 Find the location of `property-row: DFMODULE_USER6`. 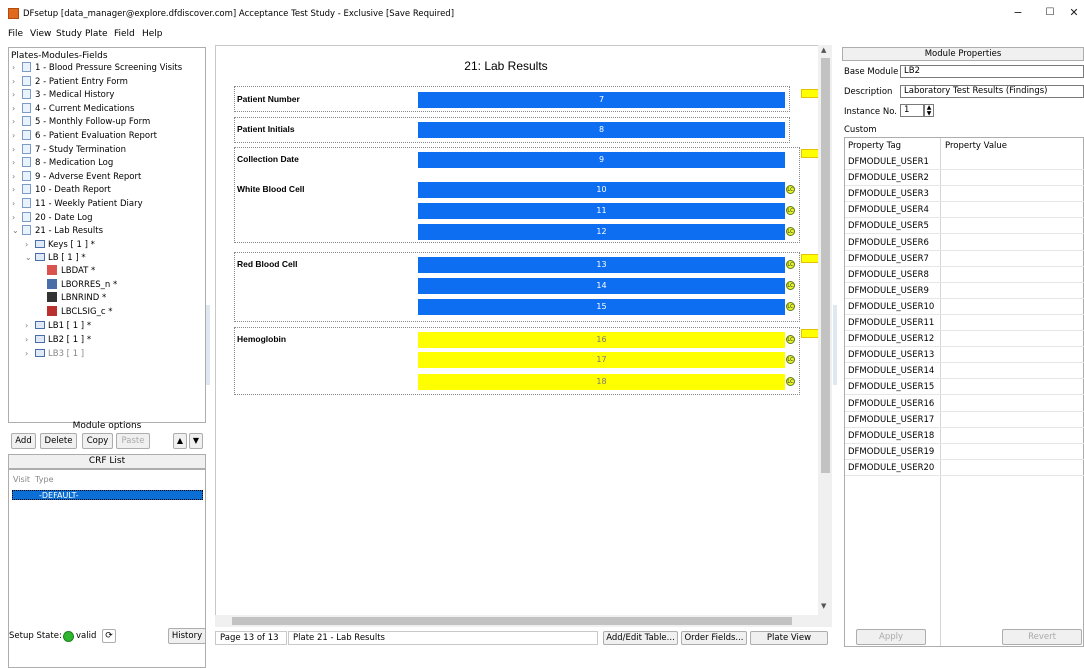

property-row: DFMODULE_USER6 is located at coordinates (964, 243).